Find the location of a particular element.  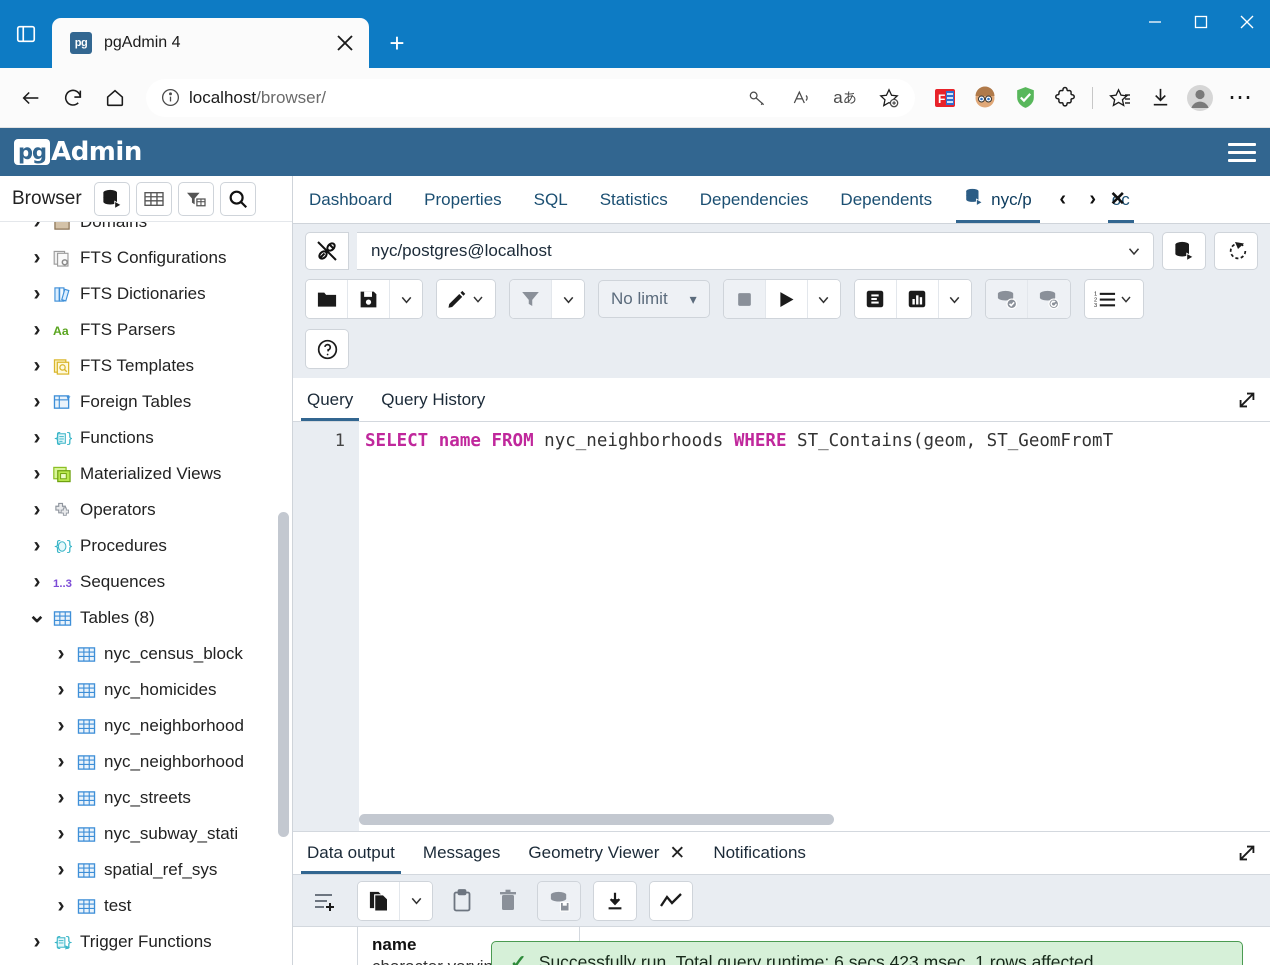

edit-pencil-icon is located at coordinates (466, 299).